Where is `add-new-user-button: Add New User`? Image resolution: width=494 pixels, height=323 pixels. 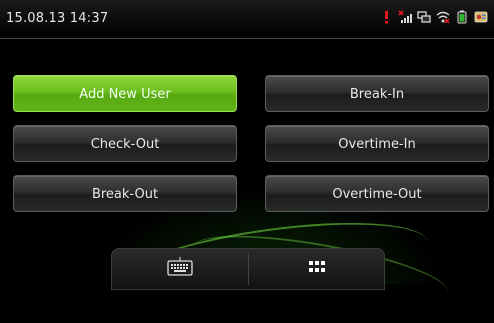
add-new-user-button: Add New User is located at coordinates (125, 93).